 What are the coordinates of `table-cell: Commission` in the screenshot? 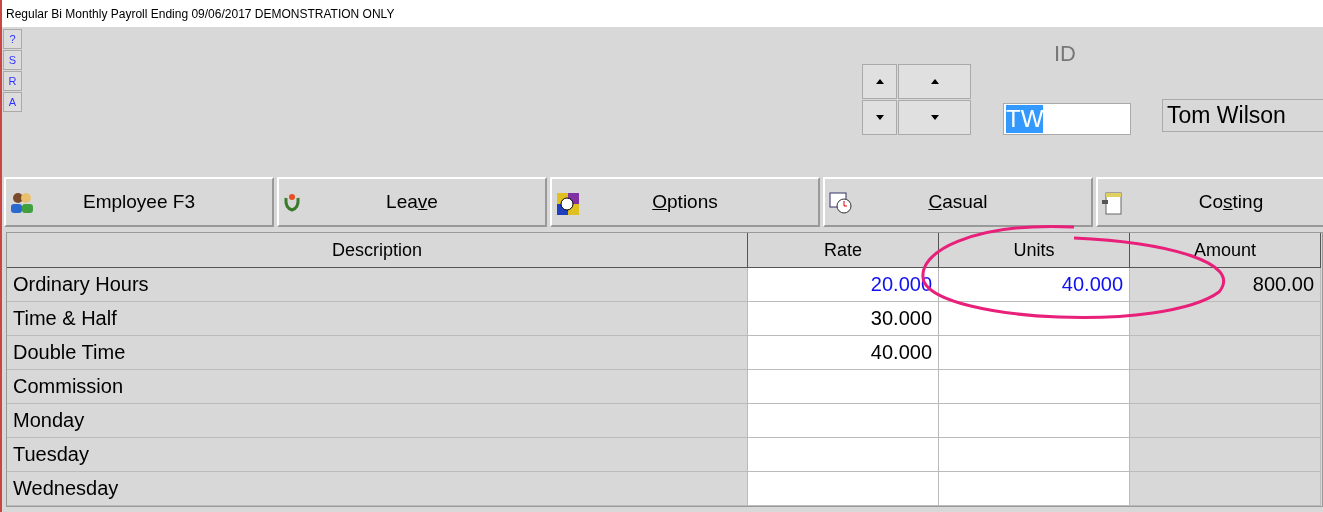 It's located at (377, 387).